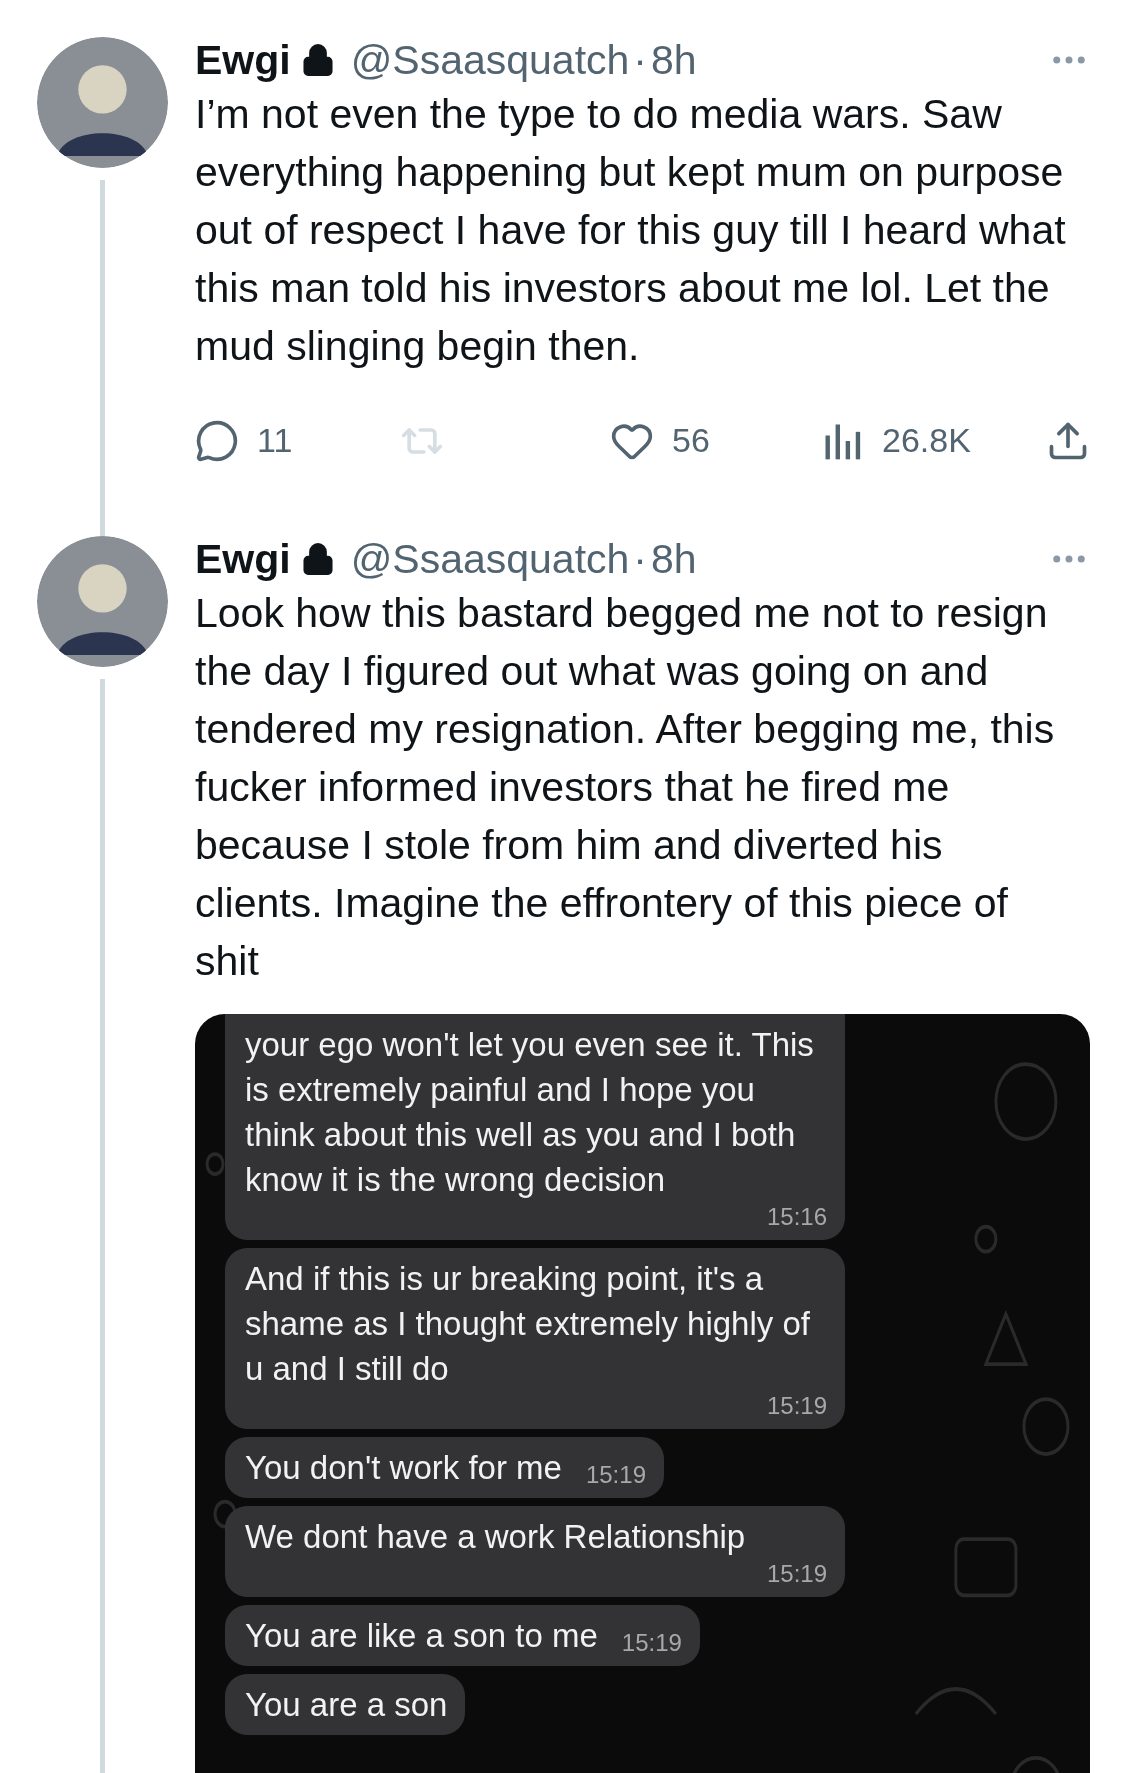 This screenshot has width=1125, height=1773. Describe the element at coordinates (275, 440) in the screenshot. I see `reply-count: 11` at that location.